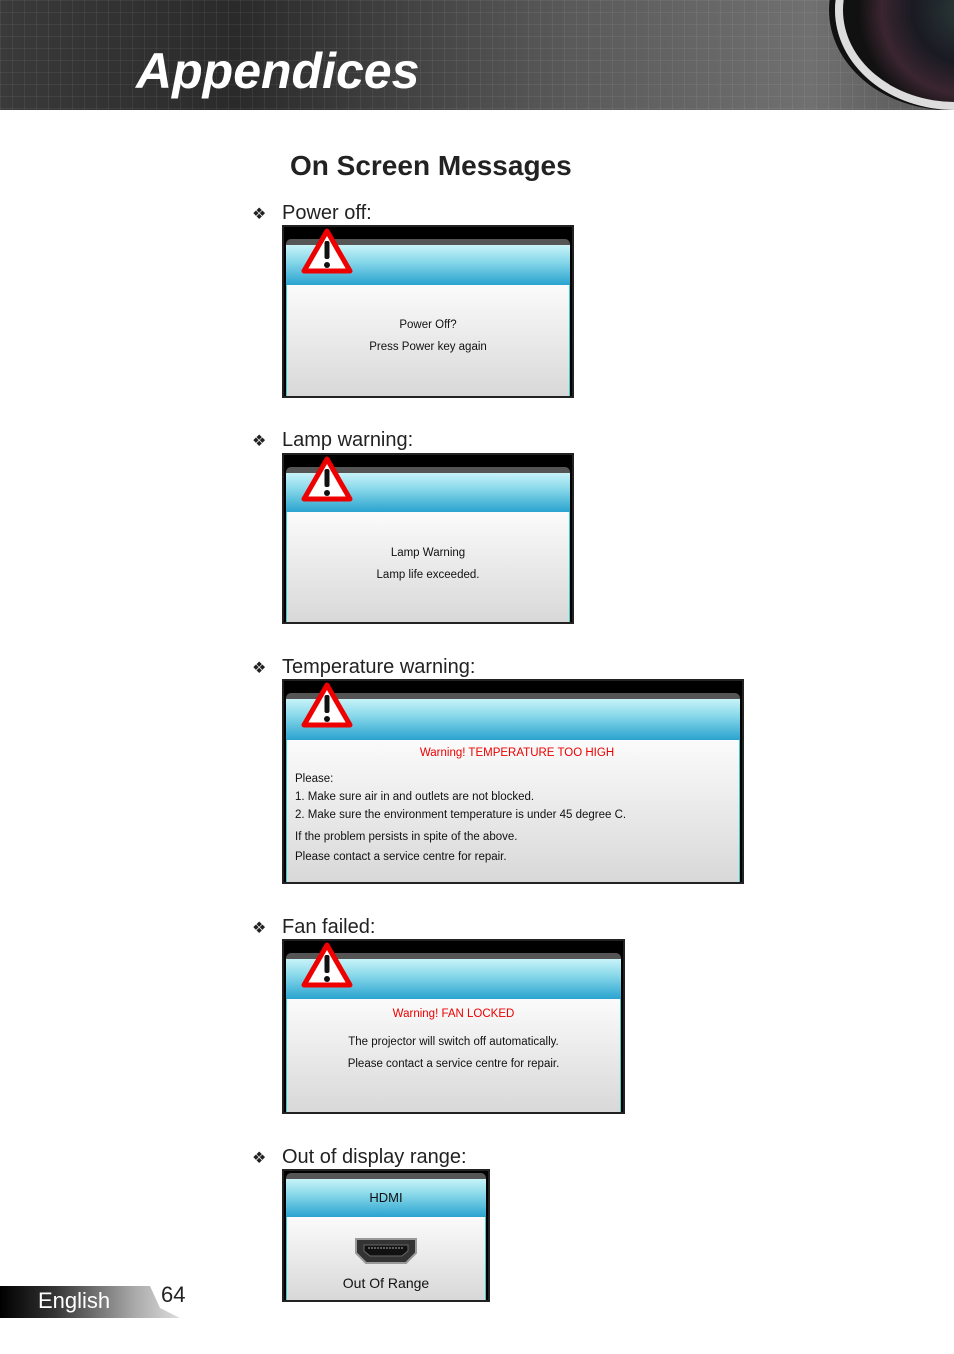 This screenshot has width=954, height=1354. I want to click on item-label-lamp-warning: ❖ Lamp warning:, so click(333, 440).